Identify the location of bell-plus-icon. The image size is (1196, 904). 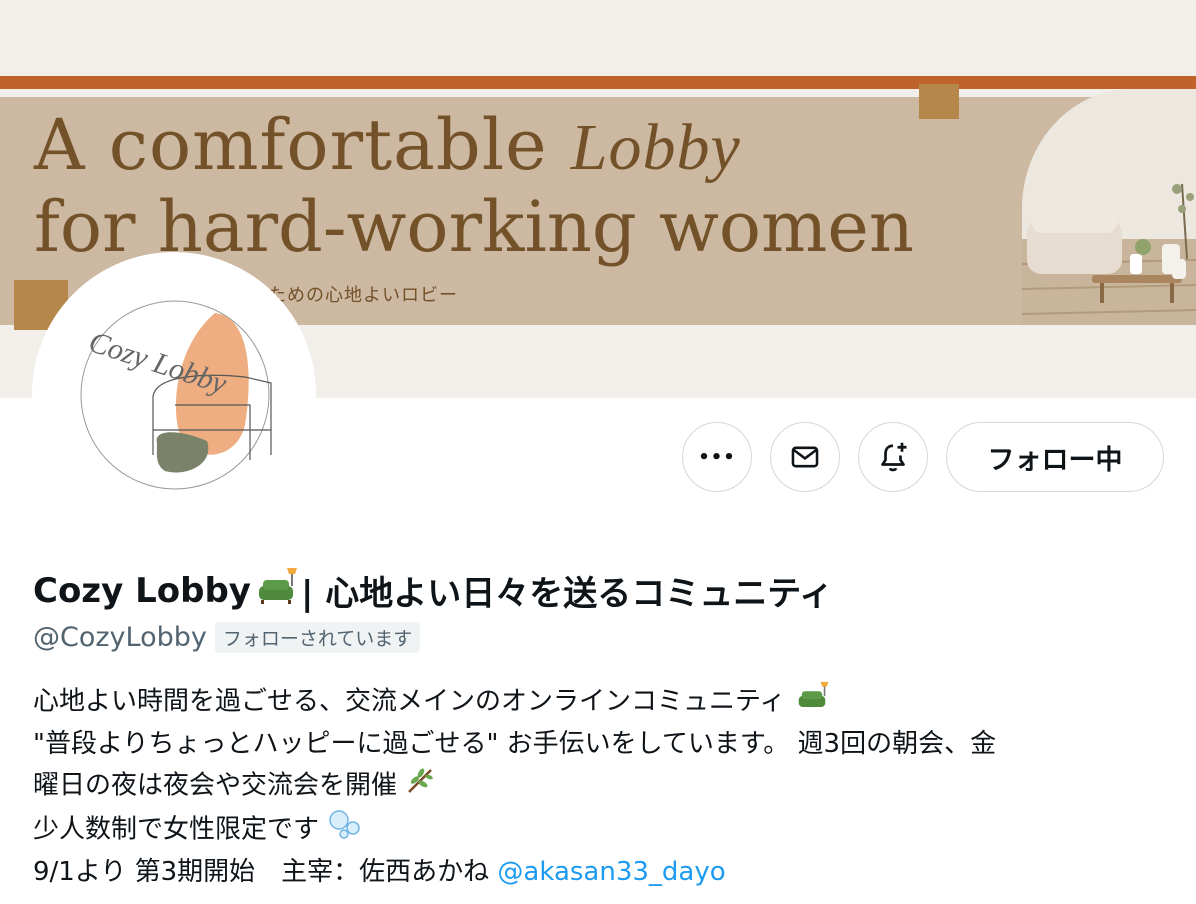
(894, 457).